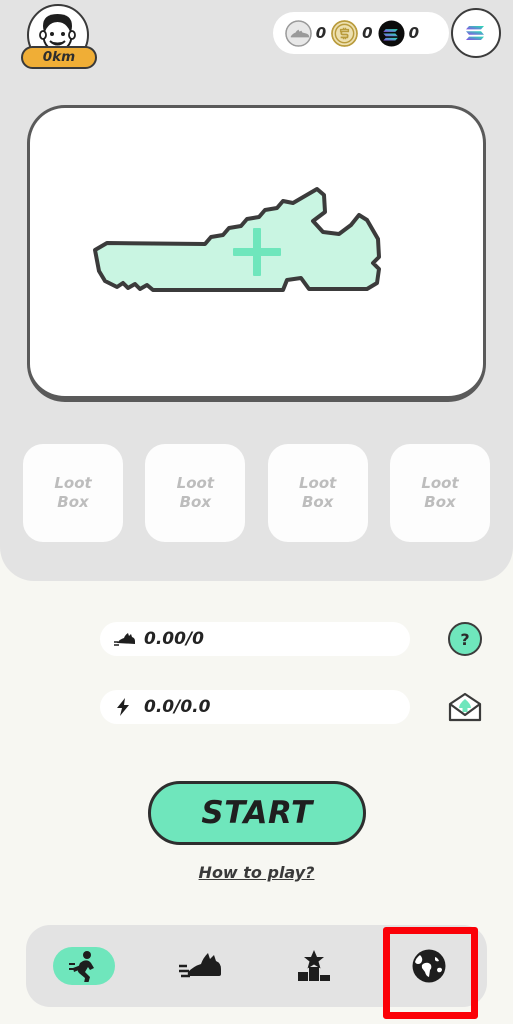 Image resolution: width=513 pixels, height=1024 pixels. I want to click on nav-item-leaderboard, so click(314, 966).